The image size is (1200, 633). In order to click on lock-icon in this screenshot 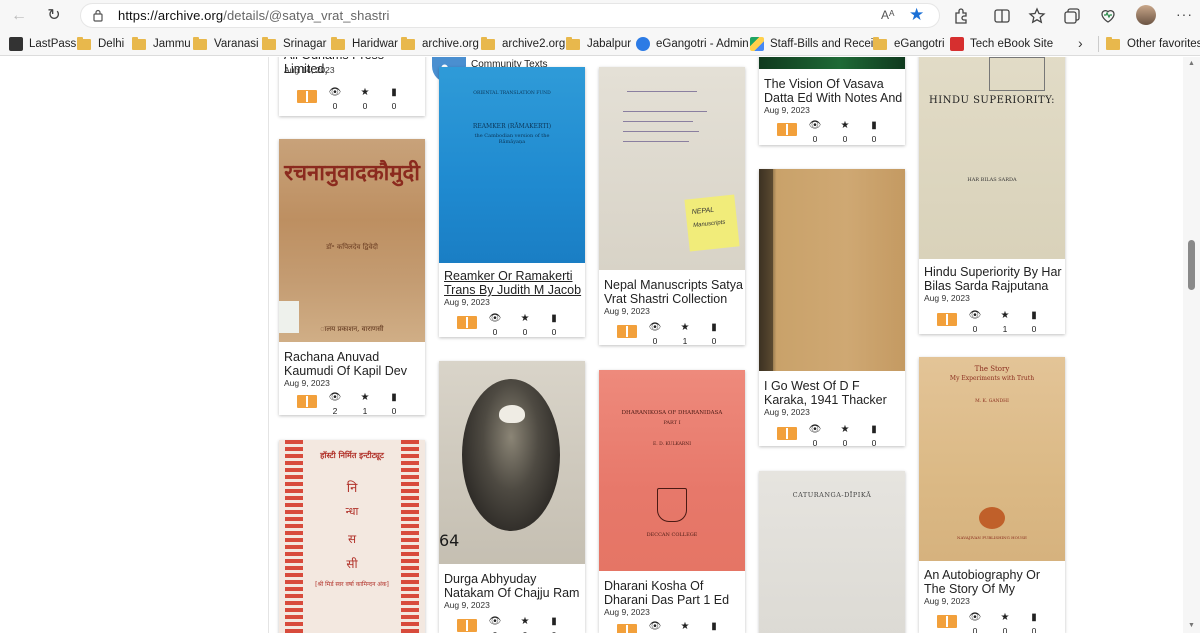, I will do `click(98, 15)`.